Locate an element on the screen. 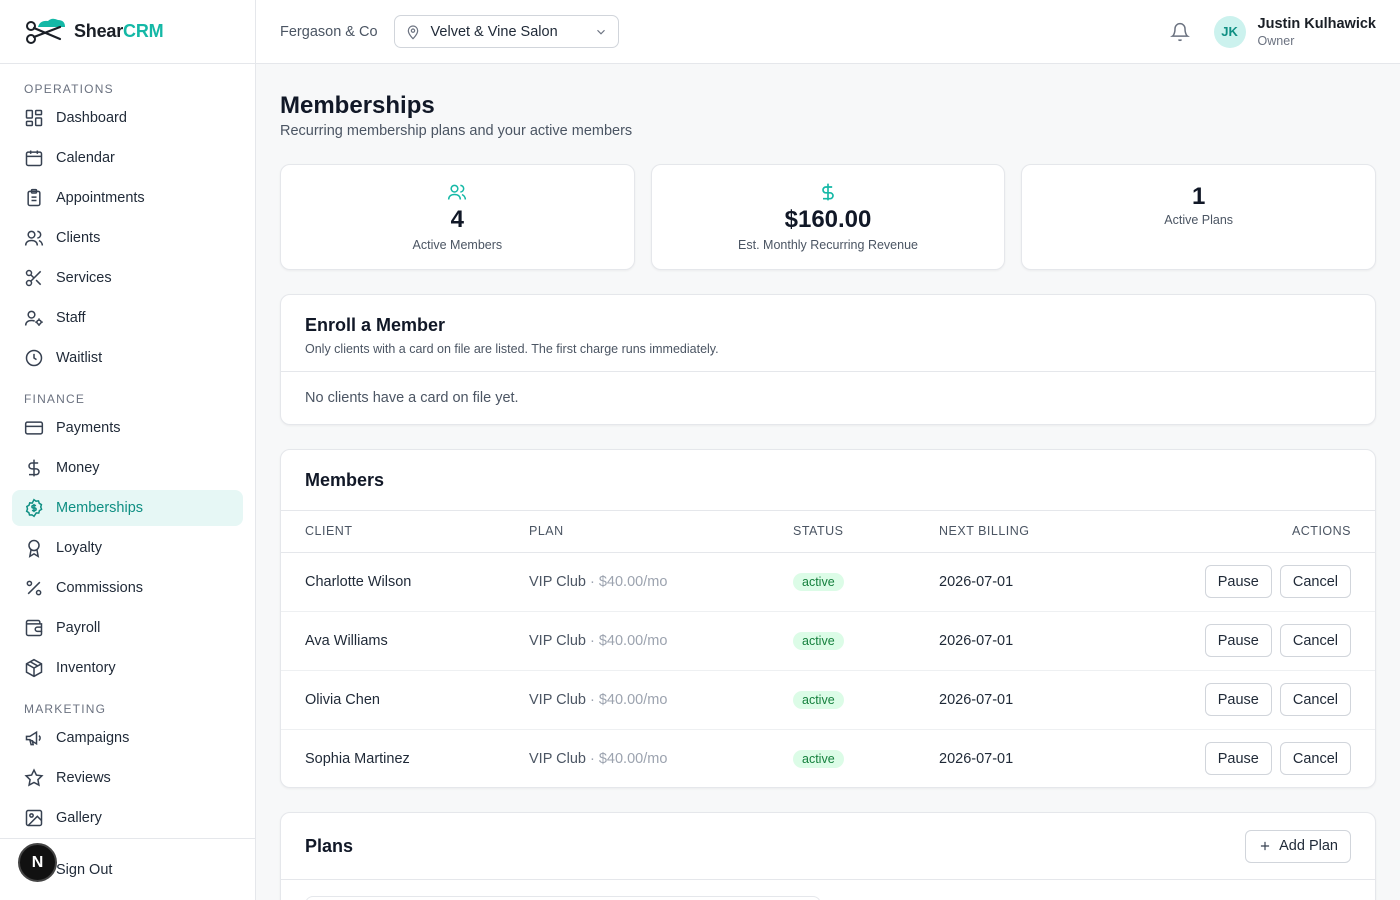  scissors-icon is located at coordinates (33, 278).